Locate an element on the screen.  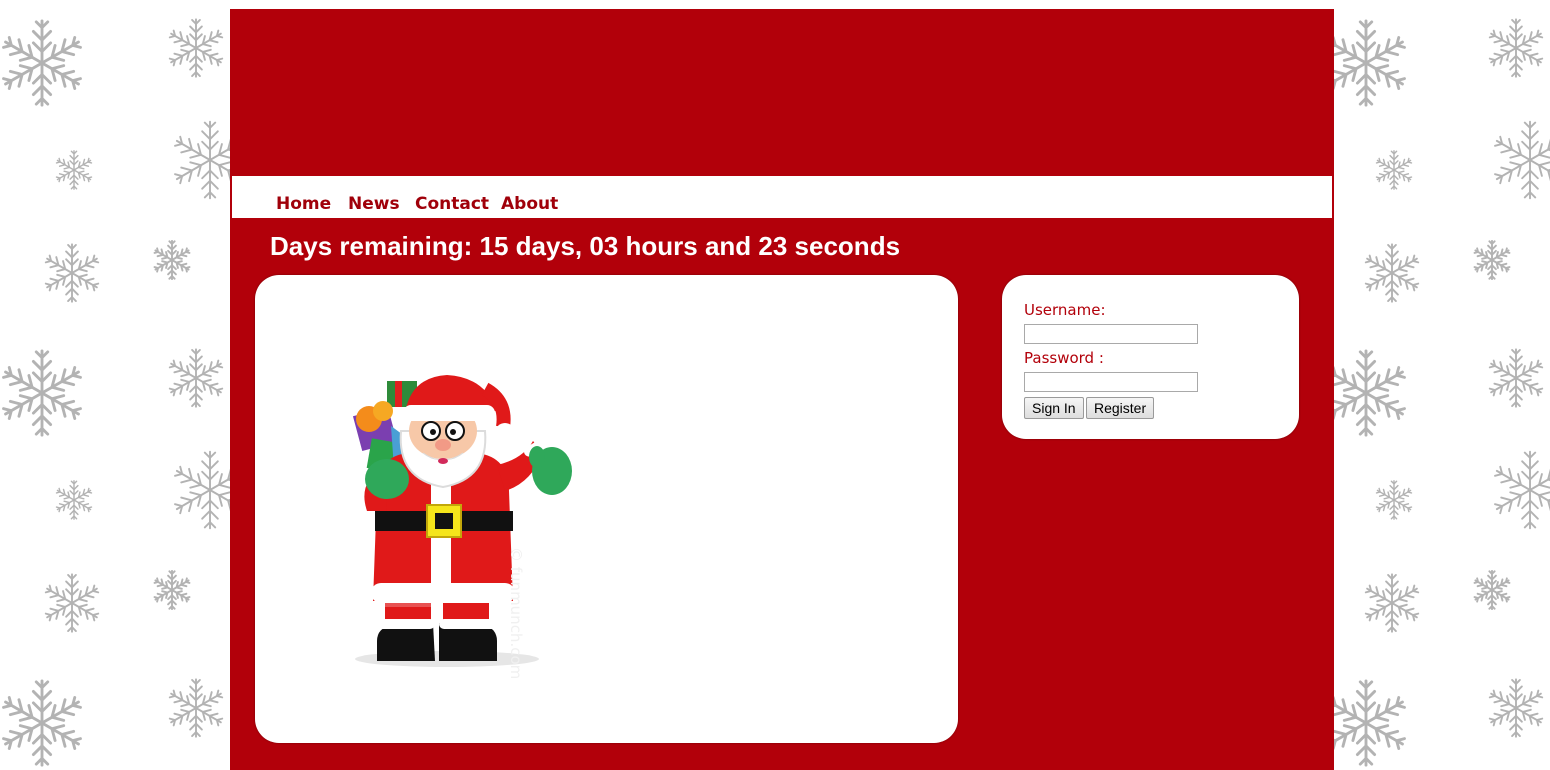
santa-image is located at coordinates (467, 523).